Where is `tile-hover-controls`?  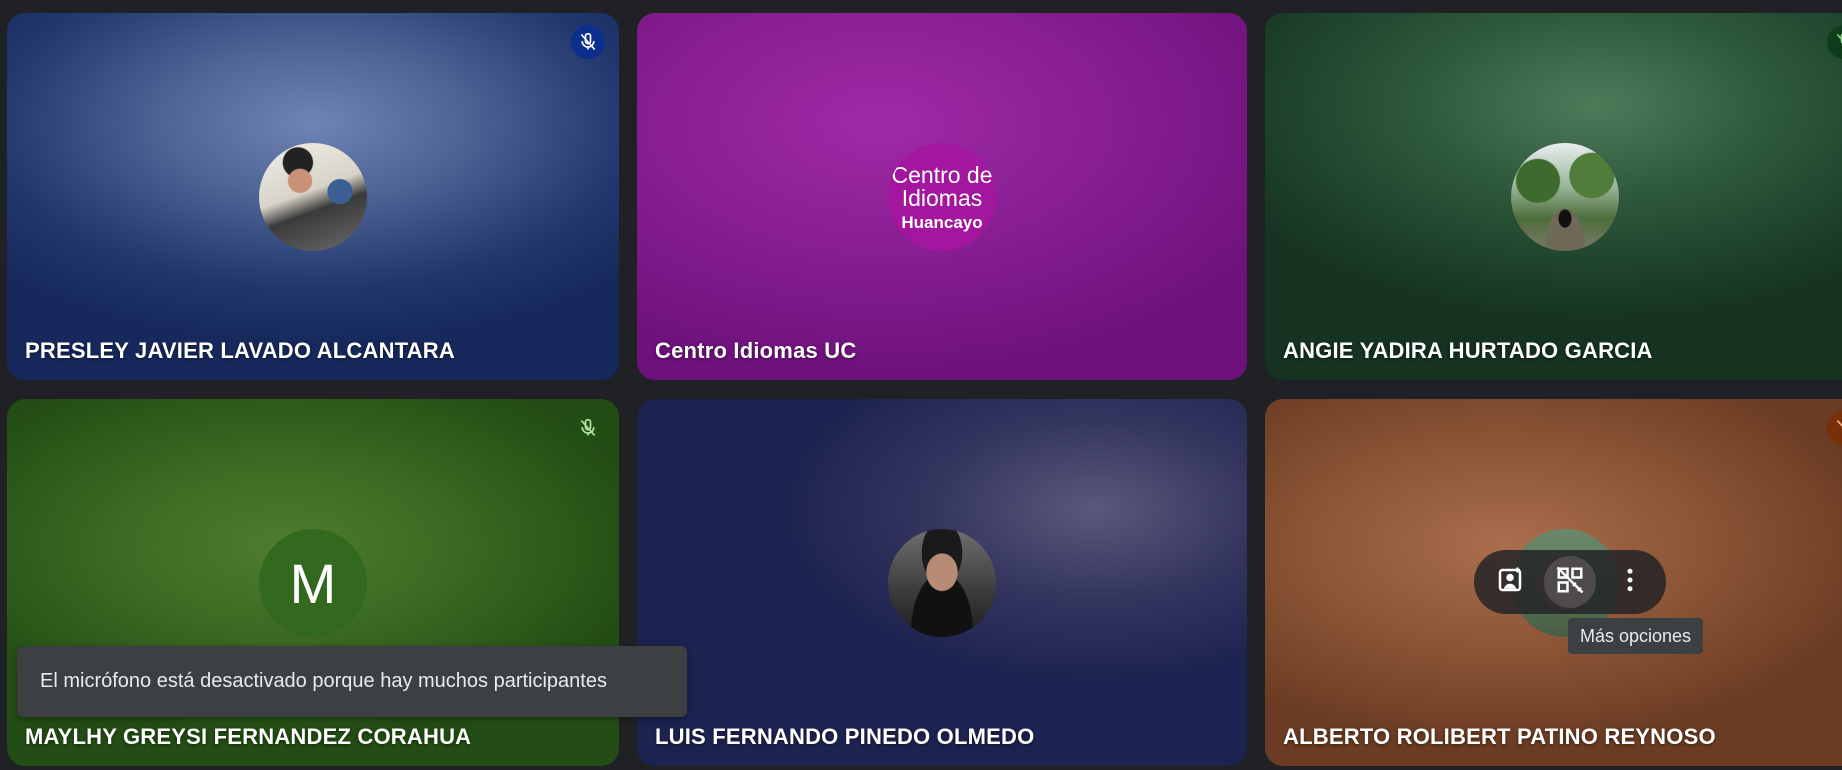
tile-hover-controls is located at coordinates (1570, 582).